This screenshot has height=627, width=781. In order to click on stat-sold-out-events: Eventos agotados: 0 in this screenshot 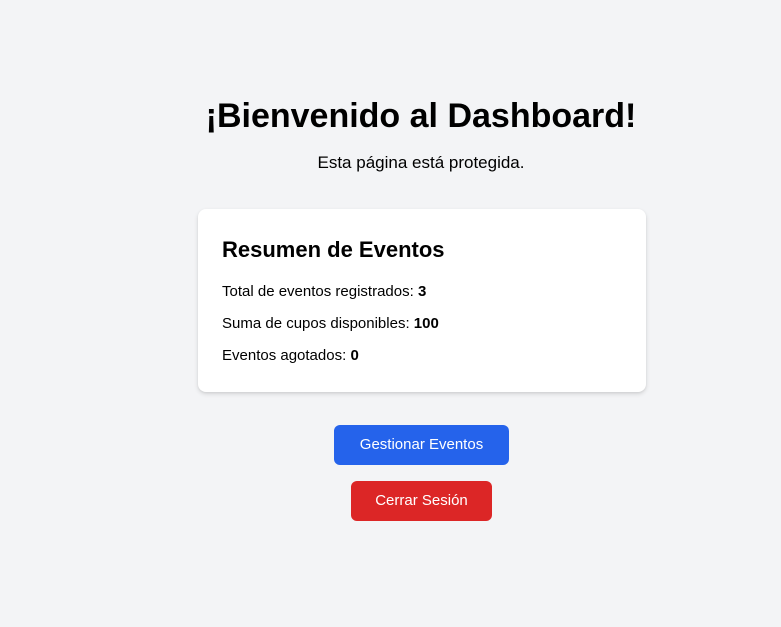, I will do `click(422, 356)`.